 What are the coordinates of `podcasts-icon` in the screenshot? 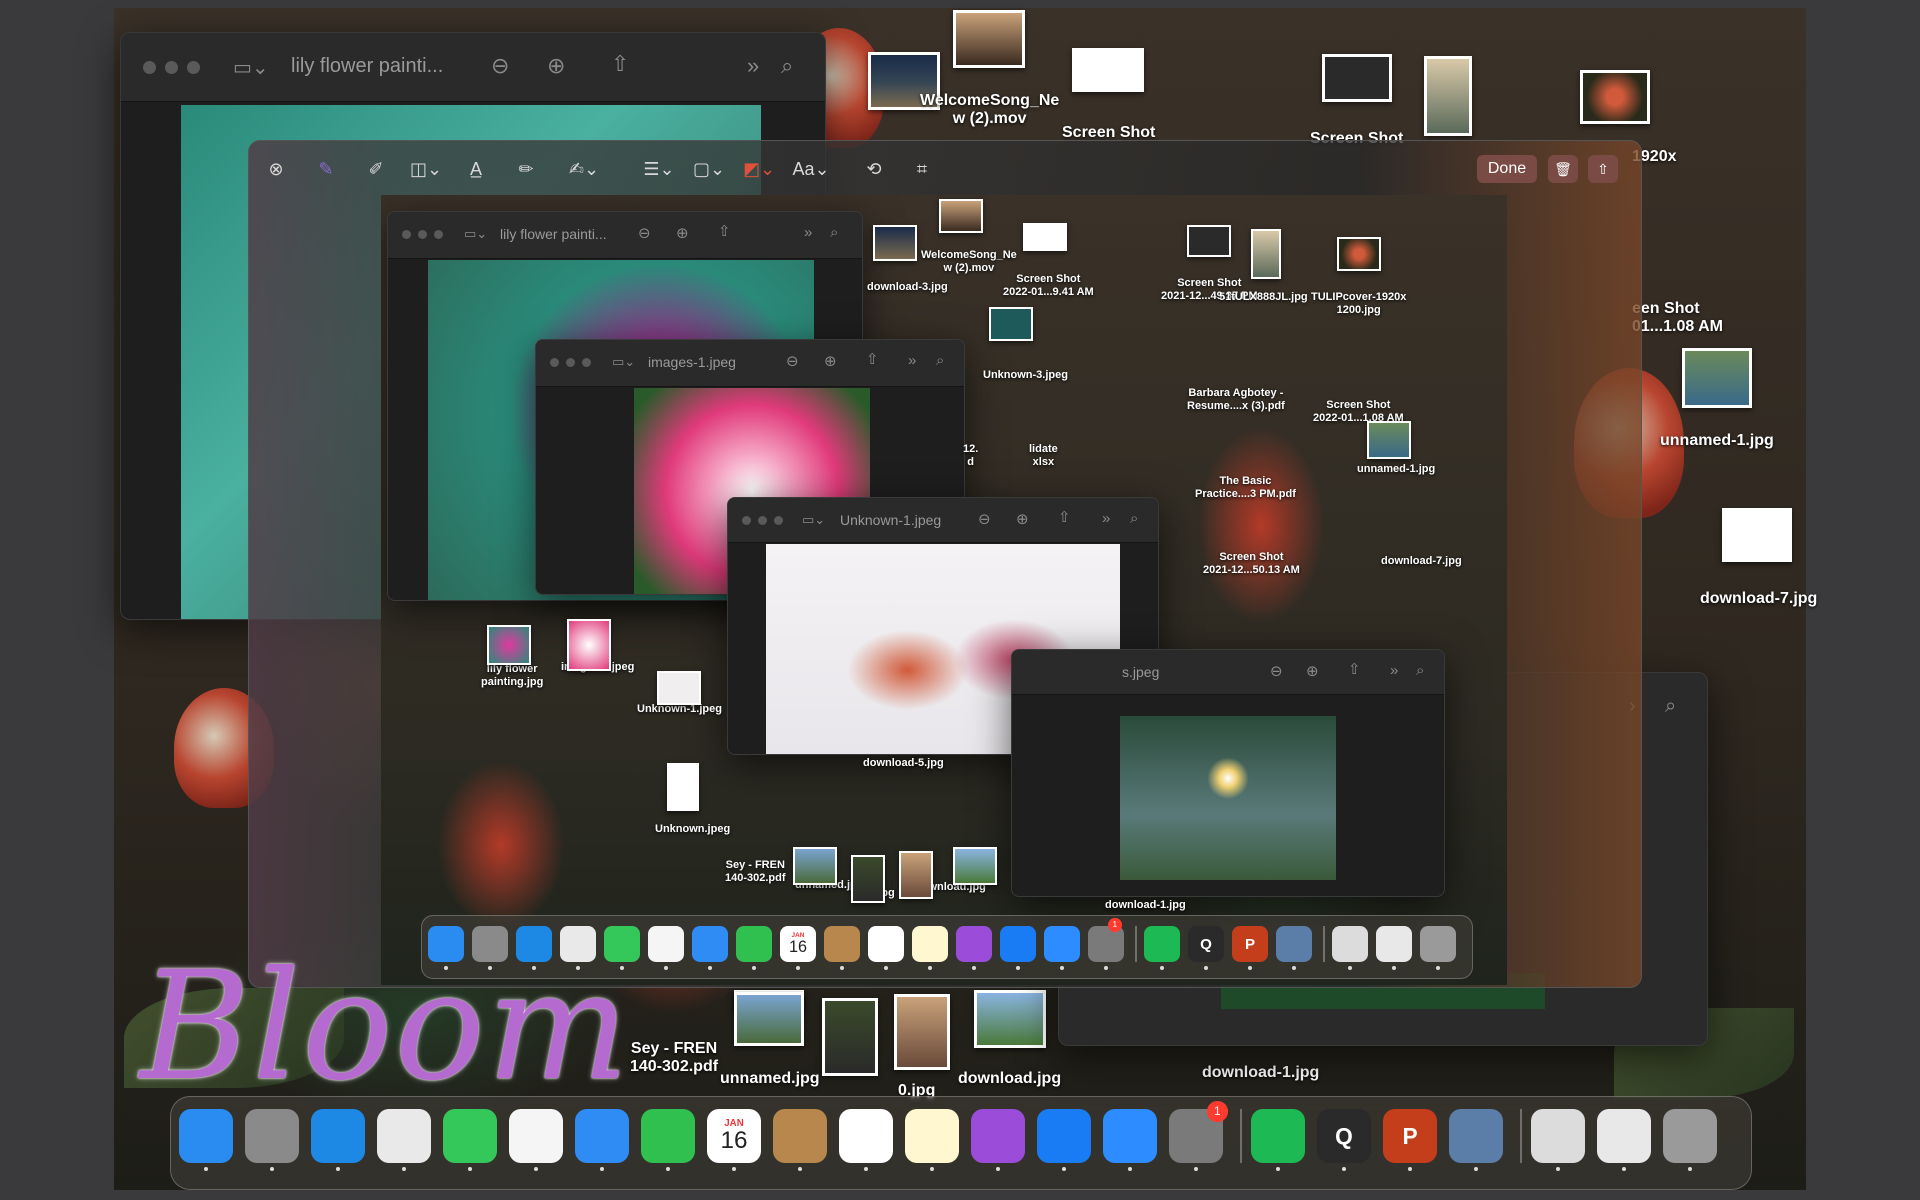 It's located at (998, 1136).